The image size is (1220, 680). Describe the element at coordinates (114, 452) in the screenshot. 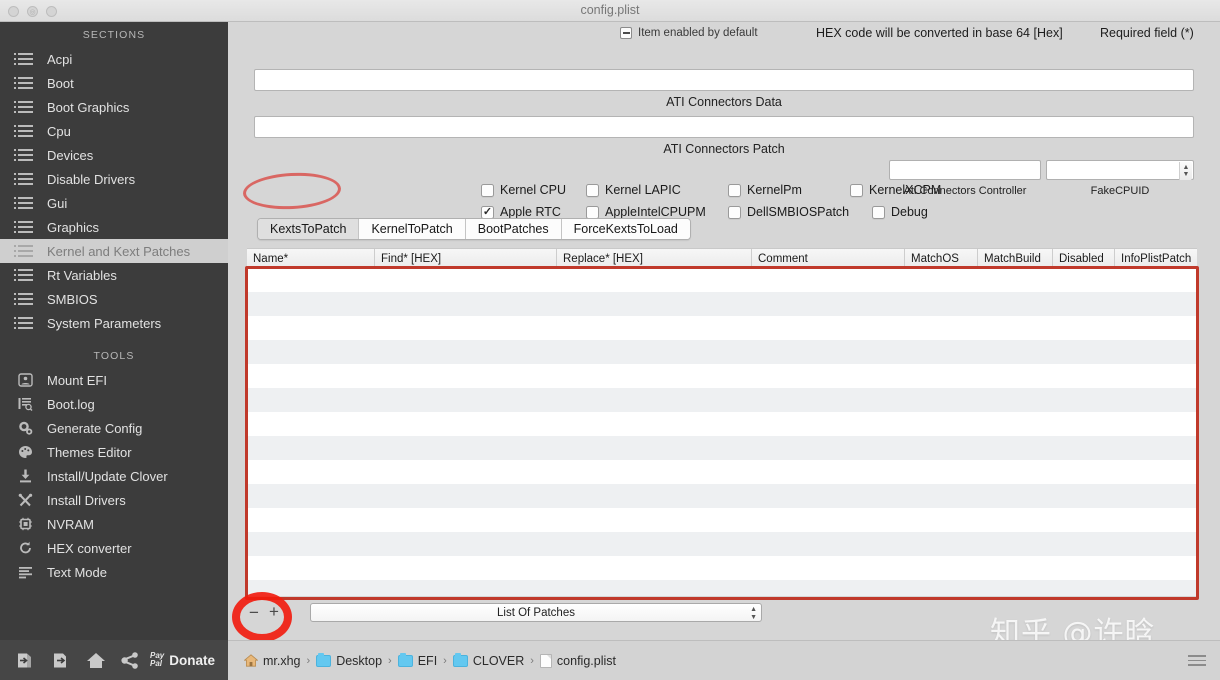

I see `sidebar-item-themes-editor: Themes Editor` at that location.